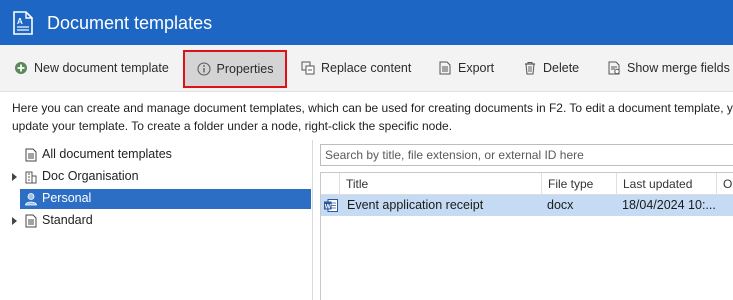 This screenshot has height=300, width=733. What do you see at coordinates (90, 176) in the screenshot?
I see `tree-item-label: Doc Organisation` at bounding box center [90, 176].